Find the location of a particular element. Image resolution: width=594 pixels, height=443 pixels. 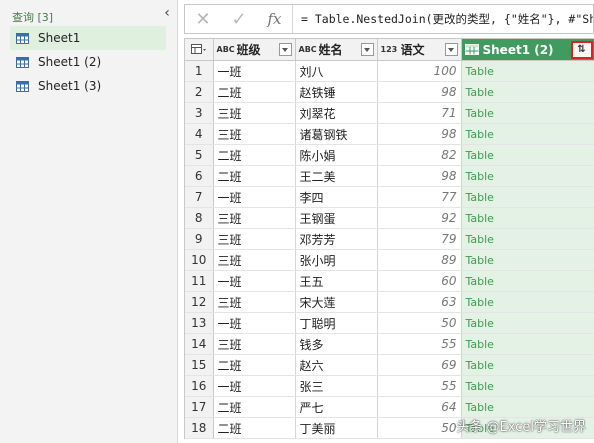

name-cell: 诸葛钢铁 is located at coordinates (336, 134).